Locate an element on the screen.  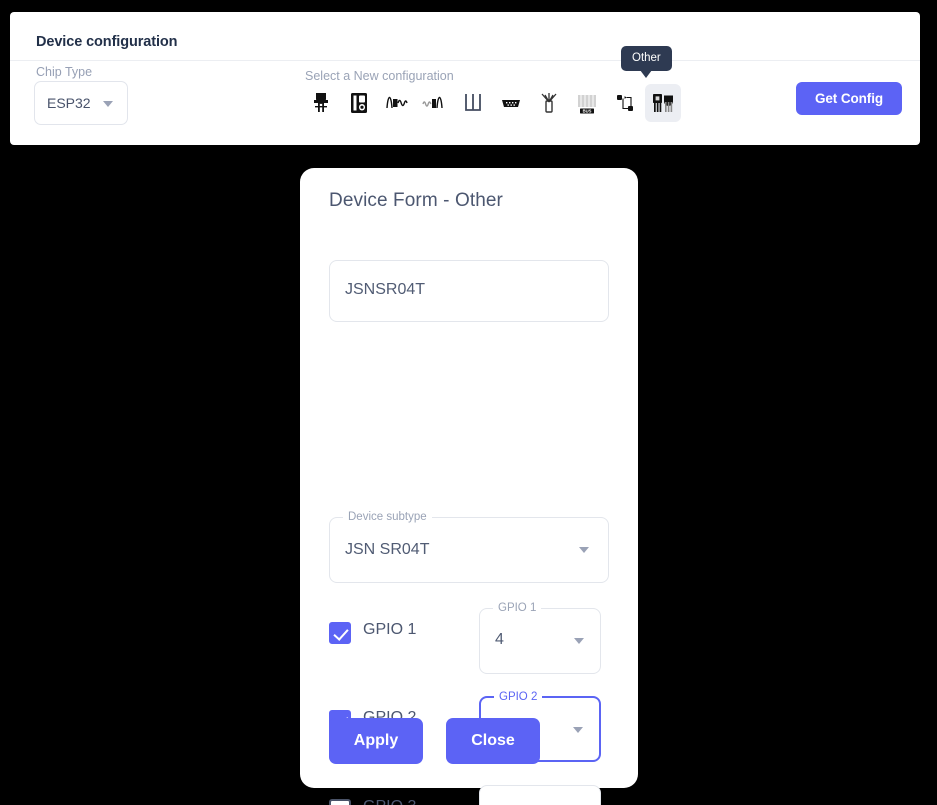
apply-button: Apply is located at coordinates (376, 741).